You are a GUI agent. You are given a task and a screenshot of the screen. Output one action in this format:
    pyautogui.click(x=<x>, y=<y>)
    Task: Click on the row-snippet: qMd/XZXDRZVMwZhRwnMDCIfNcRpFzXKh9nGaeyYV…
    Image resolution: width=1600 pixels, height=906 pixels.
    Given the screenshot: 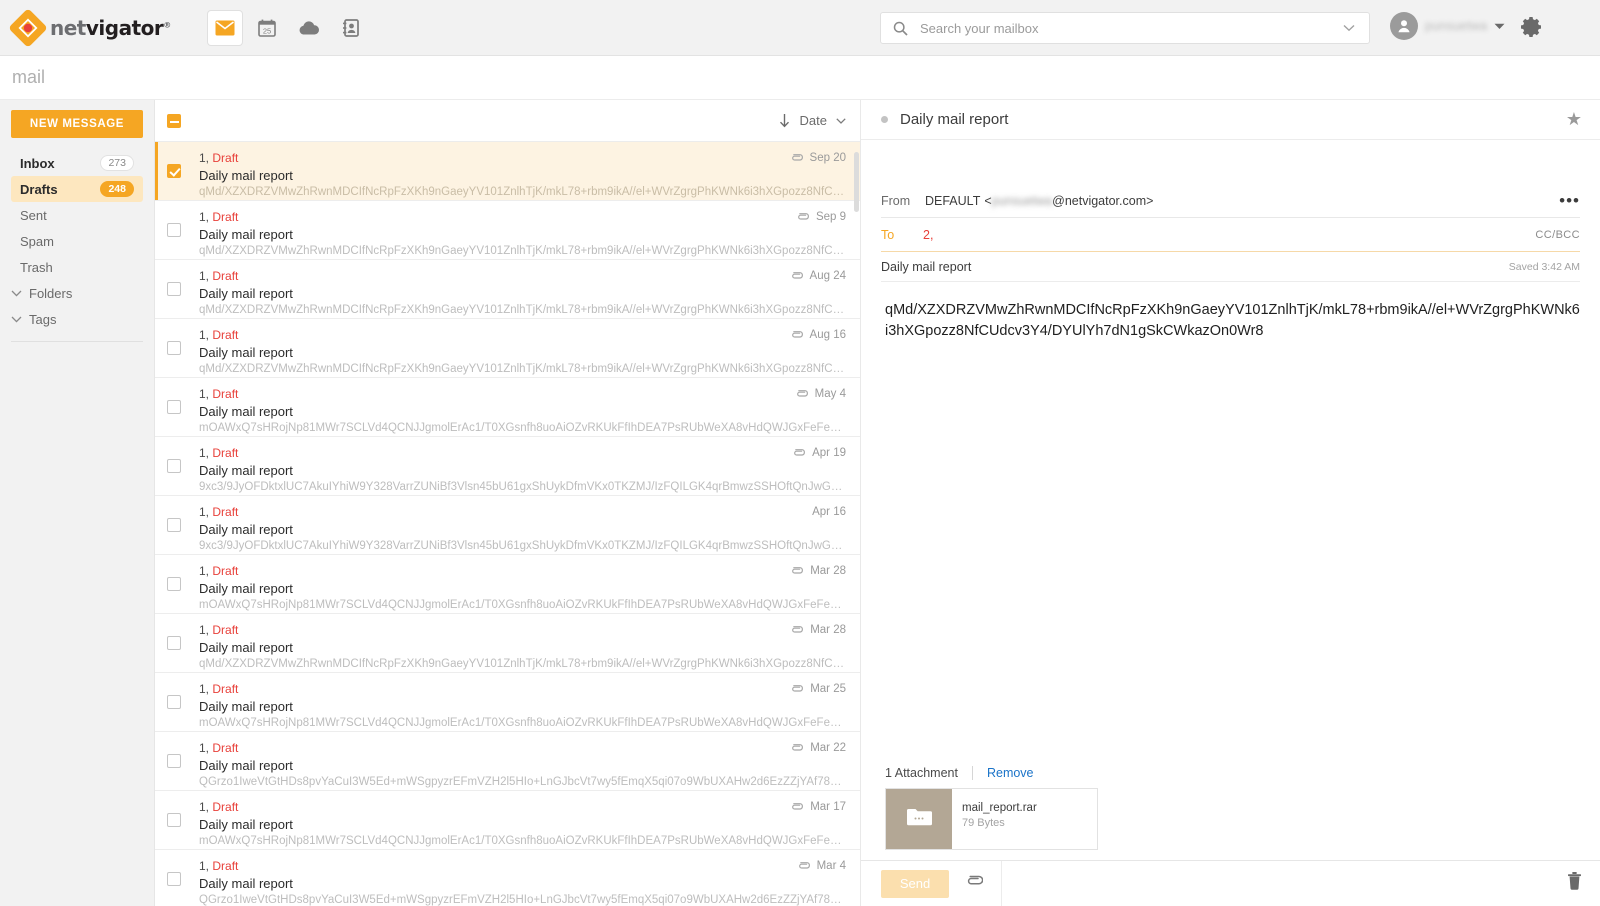 What is the action you would take?
    pyautogui.click(x=522, y=192)
    